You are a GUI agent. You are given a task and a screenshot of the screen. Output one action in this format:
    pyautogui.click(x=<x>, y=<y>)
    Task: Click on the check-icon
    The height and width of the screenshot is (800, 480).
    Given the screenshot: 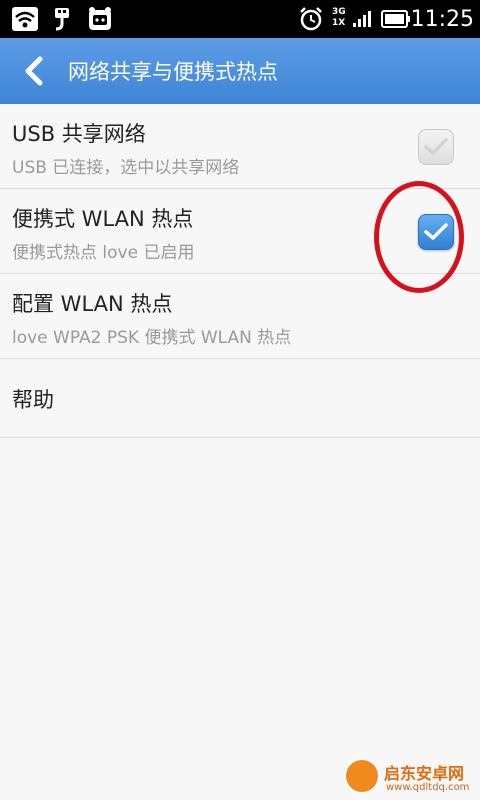 What is the action you would take?
    pyautogui.click(x=436, y=146)
    